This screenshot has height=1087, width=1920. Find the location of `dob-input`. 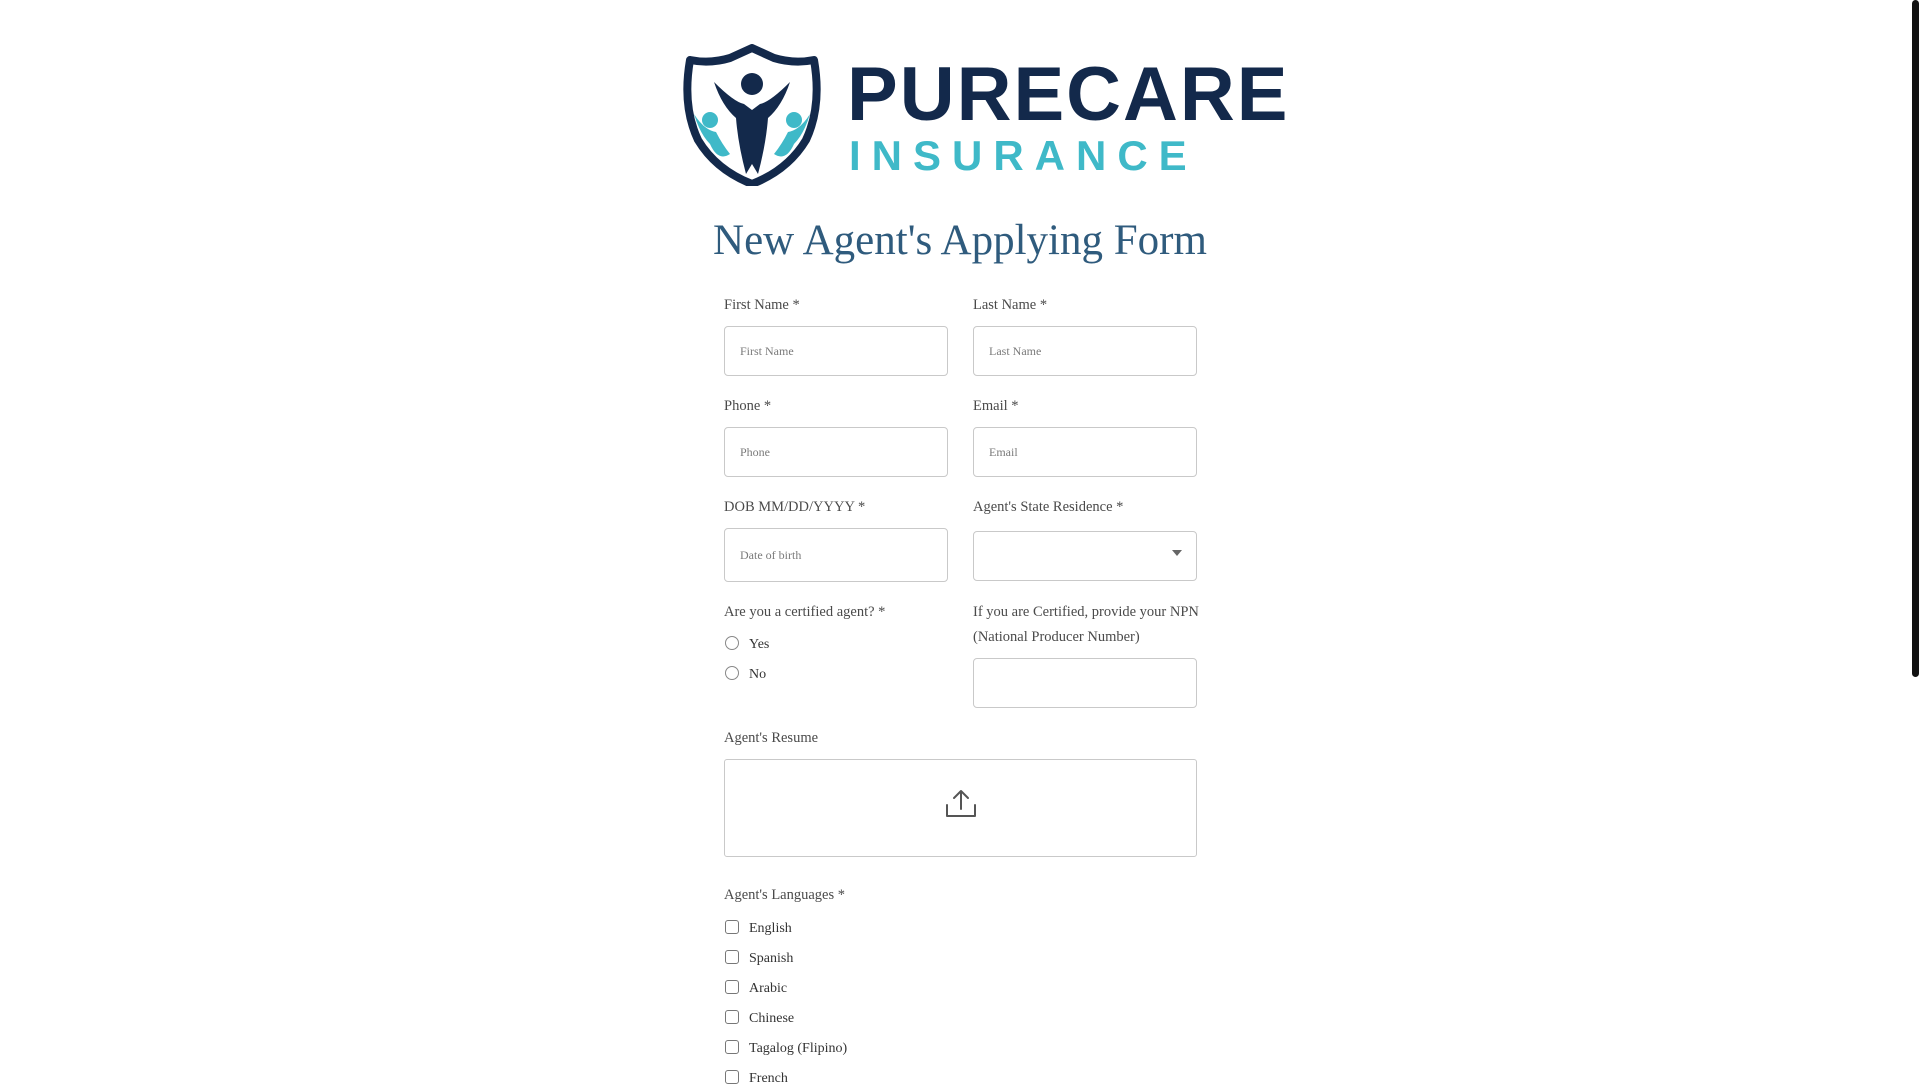

dob-input is located at coordinates (836, 555).